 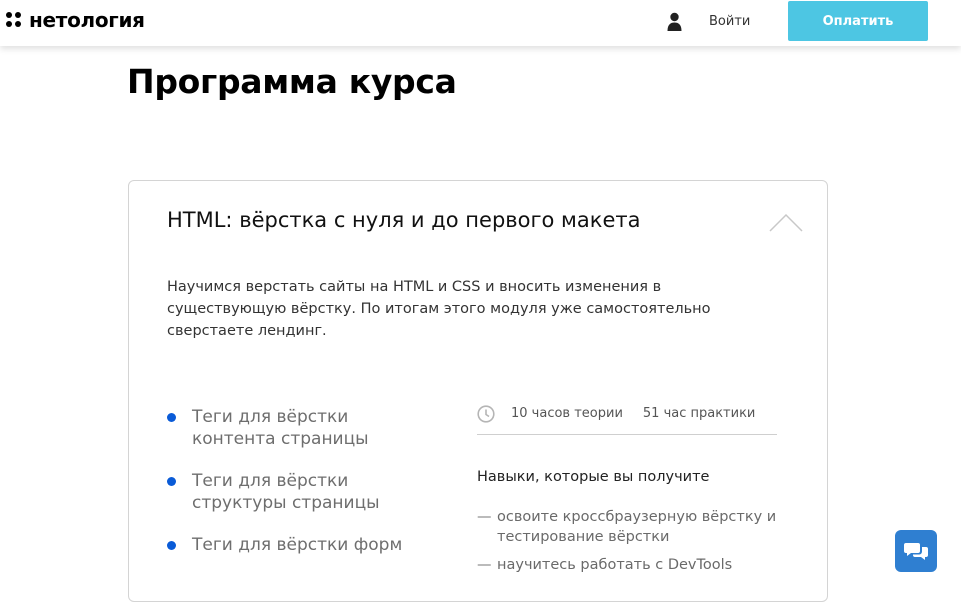 I want to click on list-item: Теги для вёрстки форм, so click(x=297, y=545).